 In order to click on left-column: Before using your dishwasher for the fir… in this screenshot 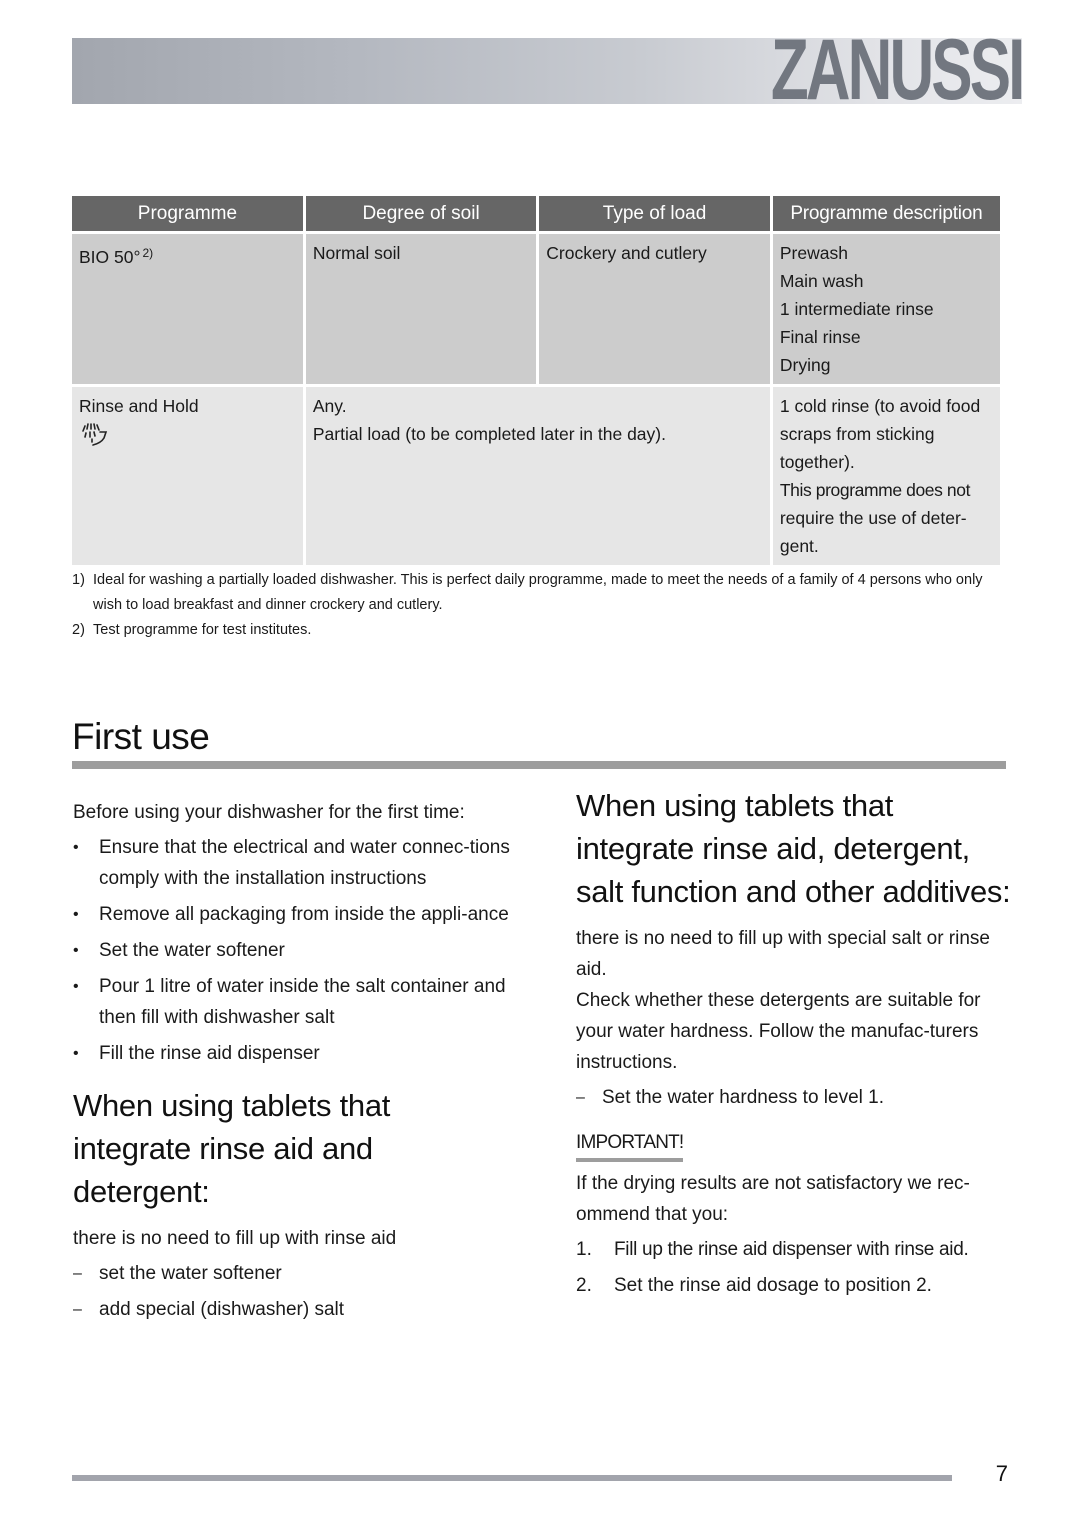, I will do `click(293, 1063)`.